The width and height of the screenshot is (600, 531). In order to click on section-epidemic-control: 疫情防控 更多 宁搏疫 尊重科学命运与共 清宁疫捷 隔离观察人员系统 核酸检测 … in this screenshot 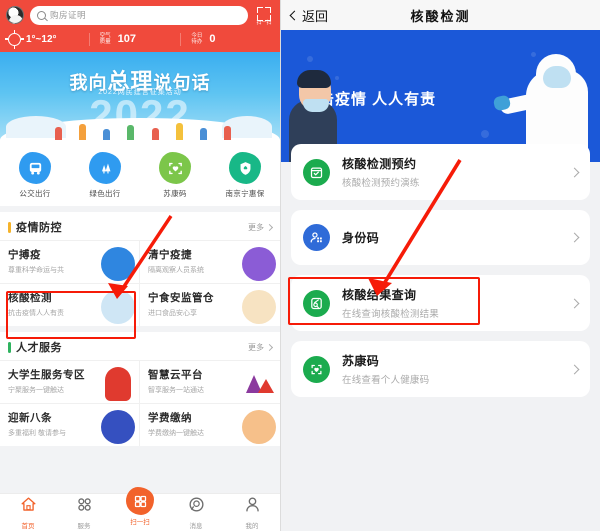, I will do `click(140, 269)`.